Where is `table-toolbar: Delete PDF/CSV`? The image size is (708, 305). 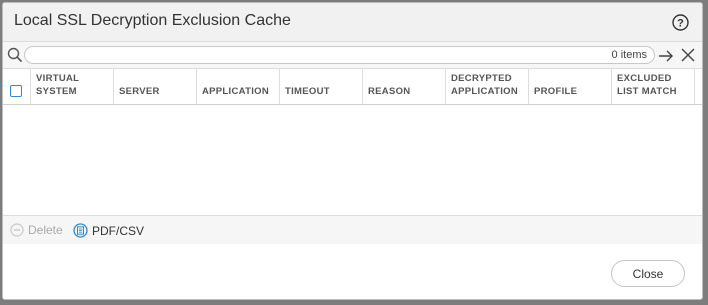
table-toolbar: Delete PDF/CSV is located at coordinates (352, 230).